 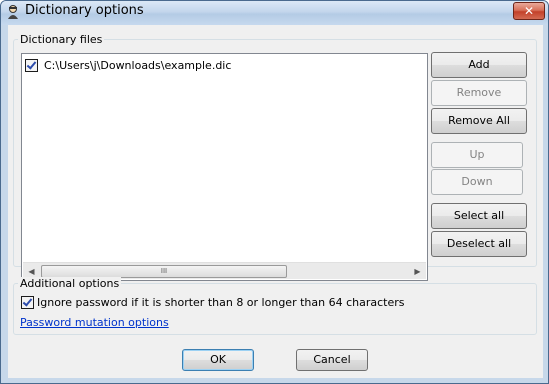 I want to click on app-icon, so click(x=13, y=12).